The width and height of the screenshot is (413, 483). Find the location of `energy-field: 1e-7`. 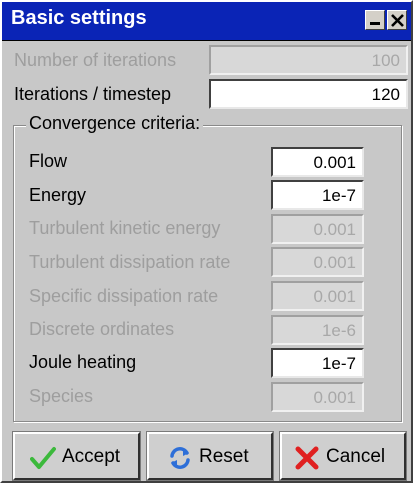

energy-field: 1e-7 is located at coordinates (317, 195).